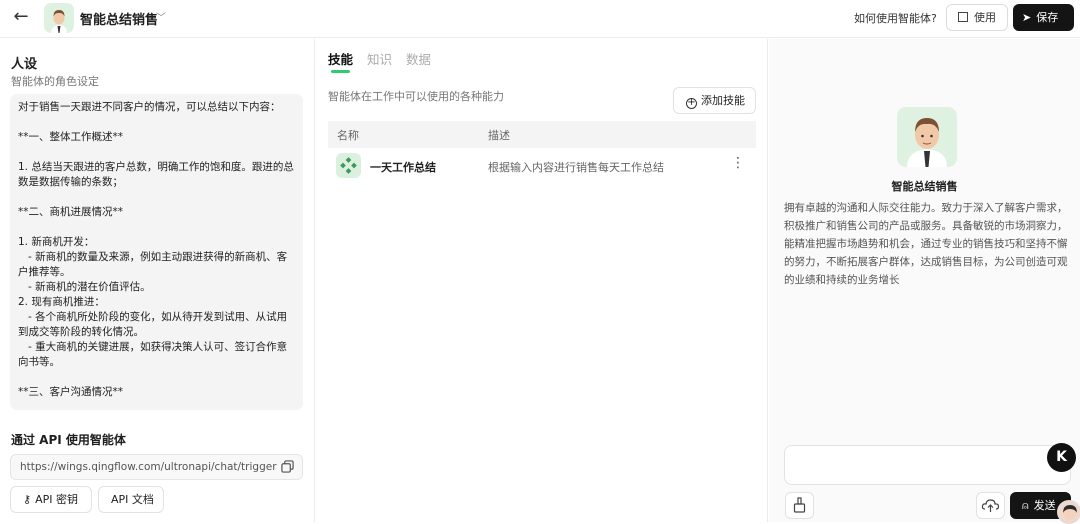 The width and height of the screenshot is (1080, 524). I want to click on agent-avatar, so click(59, 18).